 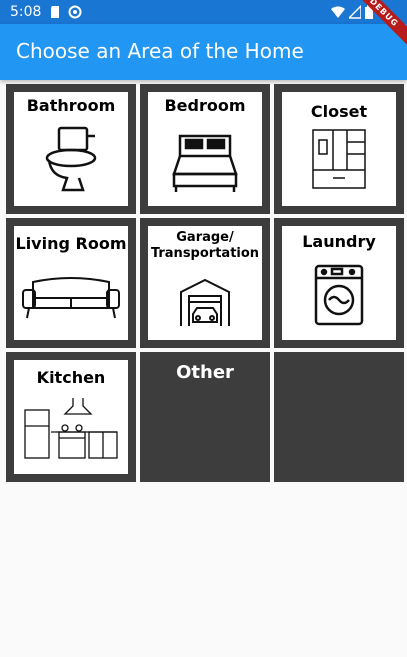 What do you see at coordinates (205, 253) in the screenshot?
I see `tile-label-line2: Transportation` at bounding box center [205, 253].